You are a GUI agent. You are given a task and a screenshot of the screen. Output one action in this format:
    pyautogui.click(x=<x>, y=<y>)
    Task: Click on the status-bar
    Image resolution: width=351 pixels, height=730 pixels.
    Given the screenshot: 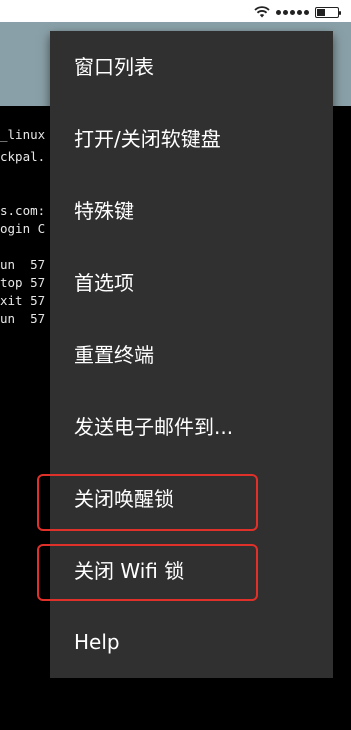 What is the action you would take?
    pyautogui.click(x=175, y=11)
    